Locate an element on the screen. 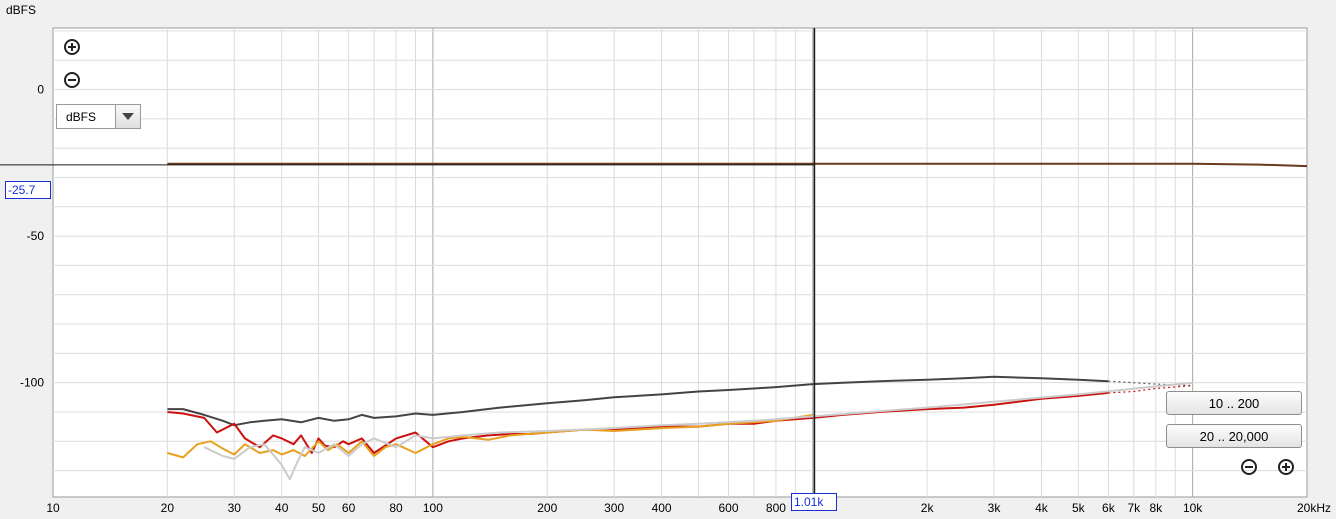  x-tick-label: 80 is located at coordinates (396, 508).